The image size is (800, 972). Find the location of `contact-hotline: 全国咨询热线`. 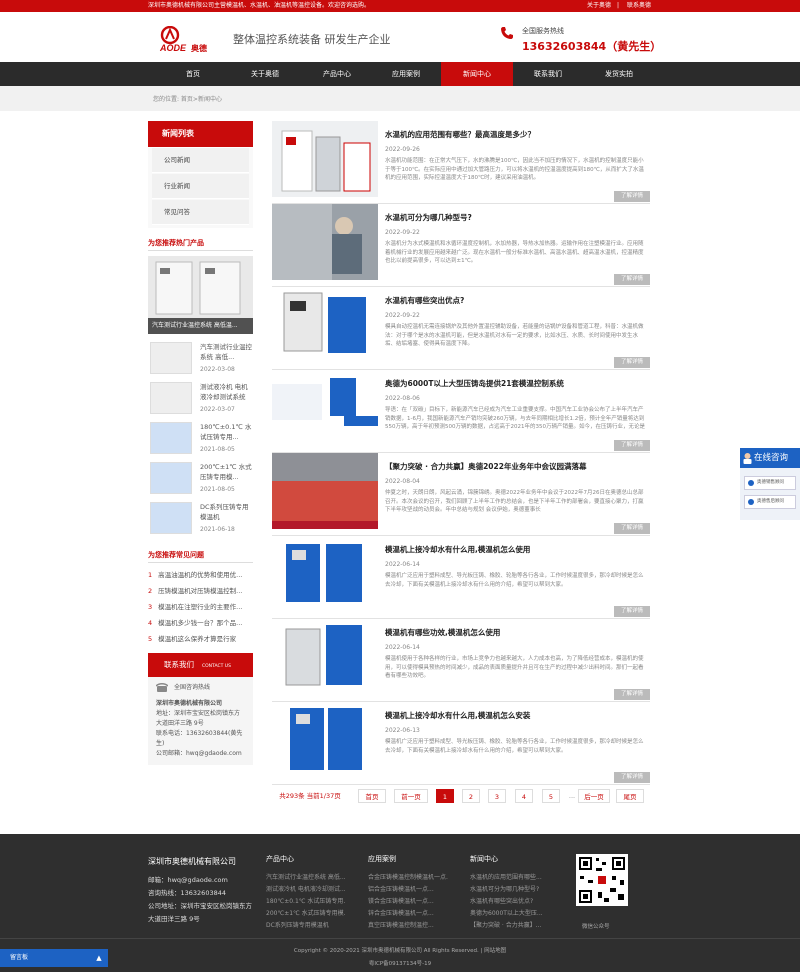

contact-hotline: 全国咨询热线 is located at coordinates (200, 689).